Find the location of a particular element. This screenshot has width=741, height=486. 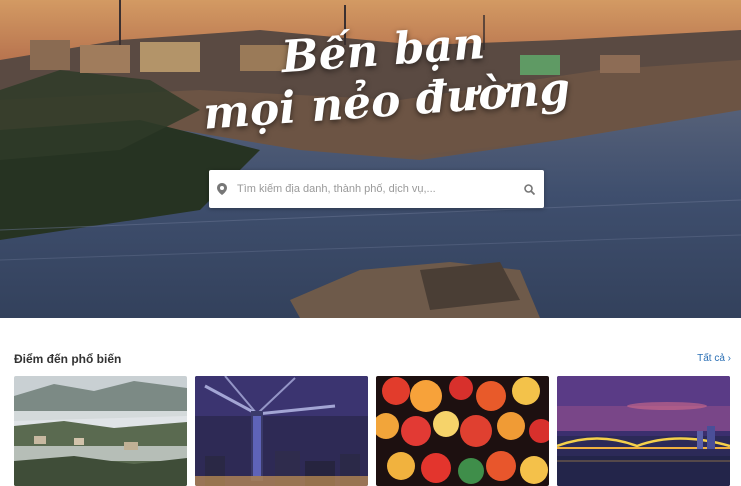

search-input is located at coordinates (374, 189).